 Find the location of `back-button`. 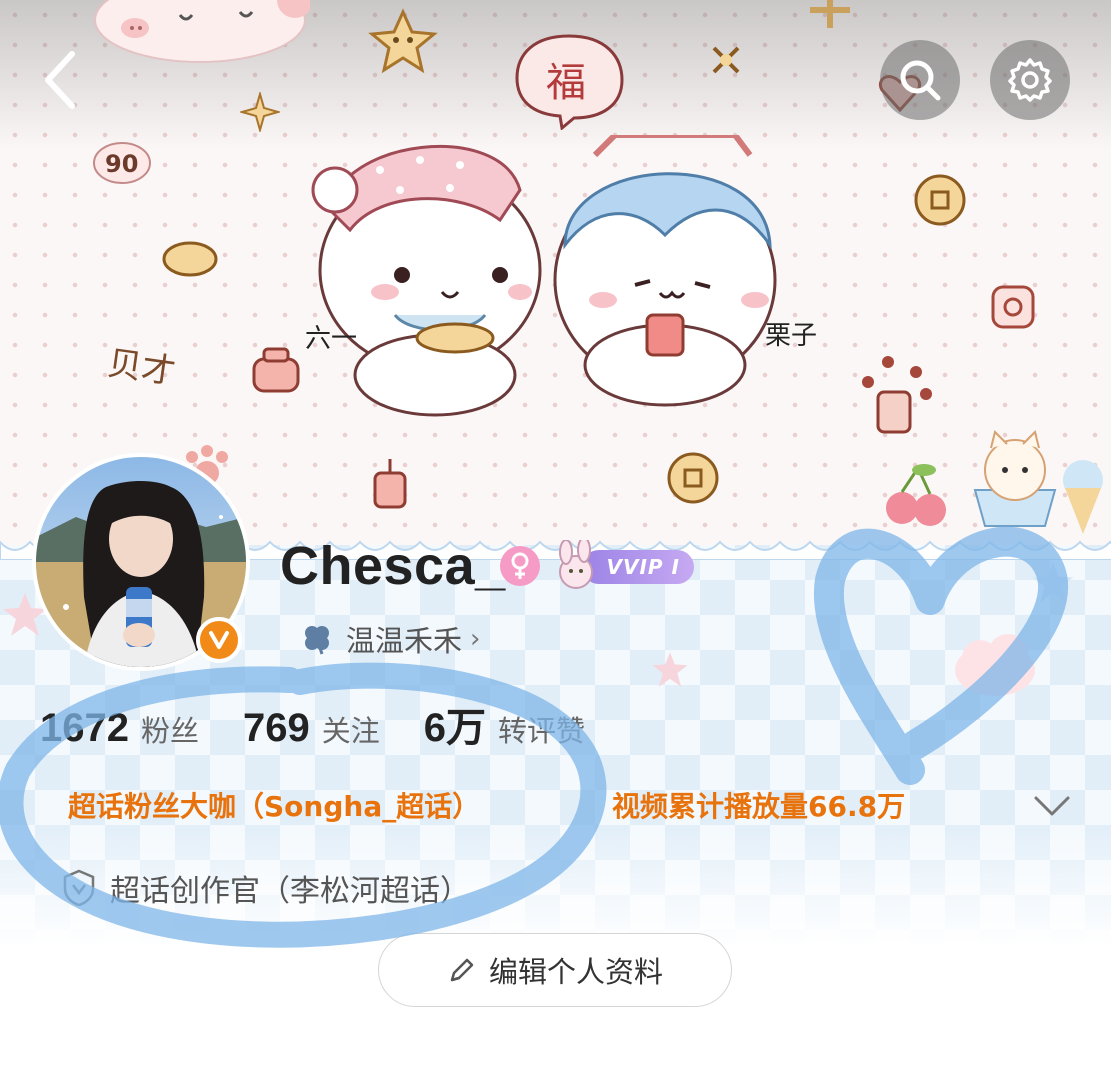

back-button is located at coordinates (60, 80).